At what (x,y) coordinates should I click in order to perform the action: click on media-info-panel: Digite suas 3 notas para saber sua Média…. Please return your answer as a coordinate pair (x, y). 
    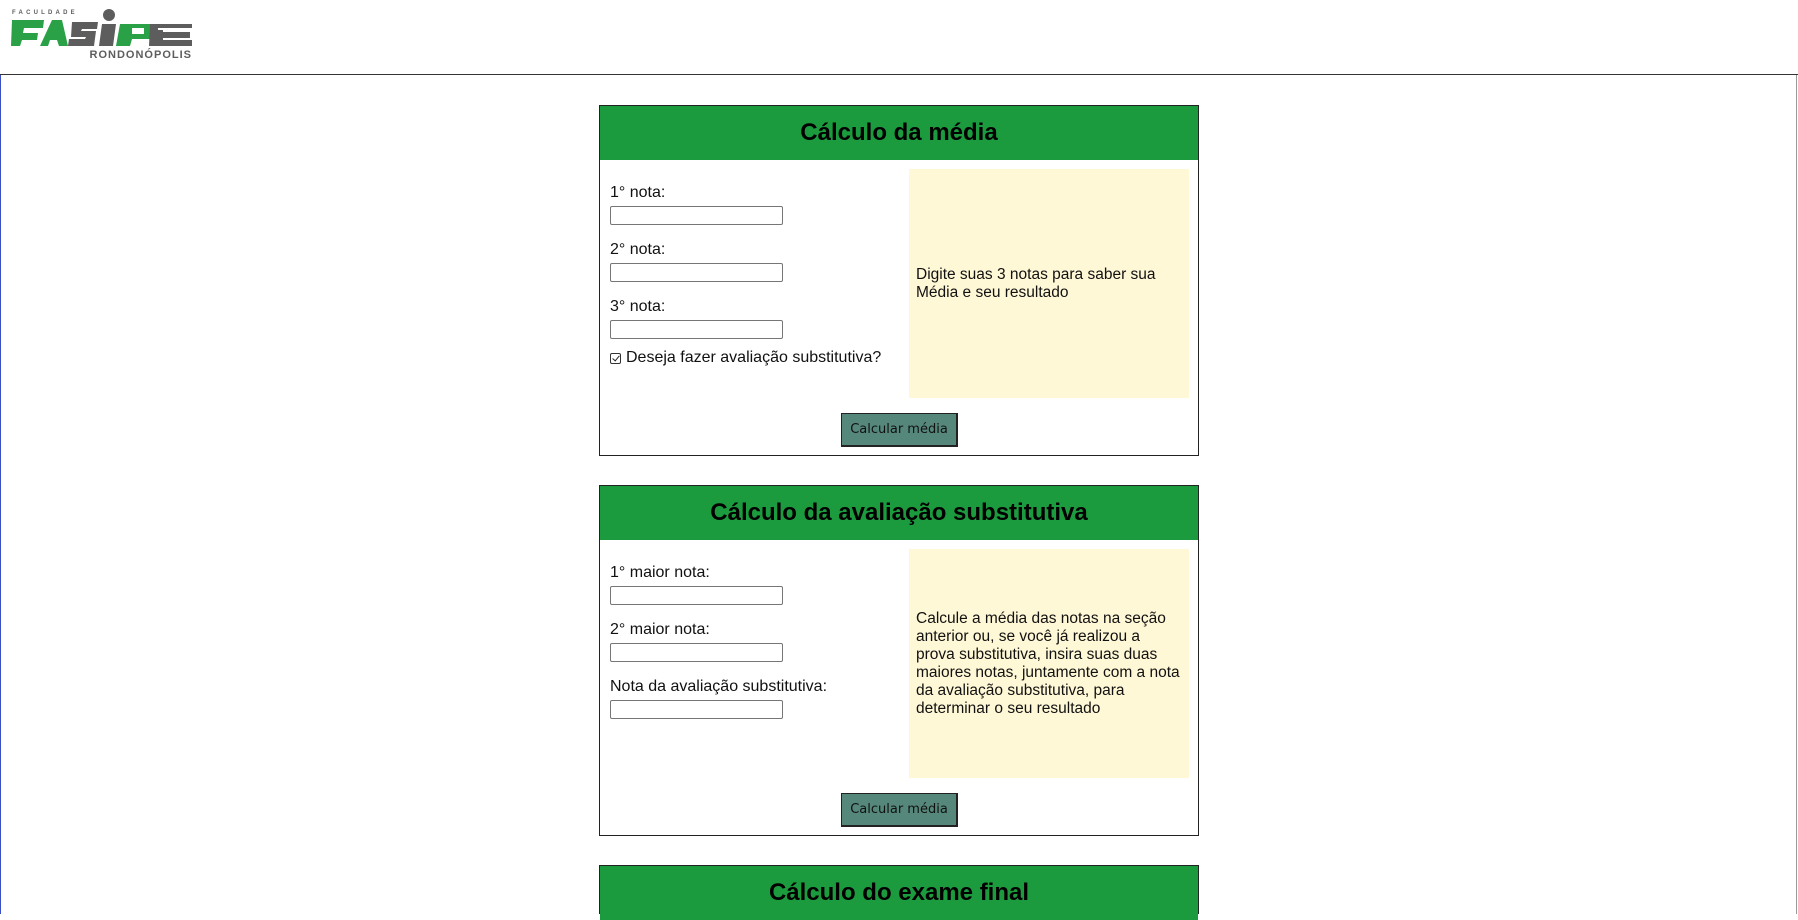
    Looking at the image, I should click on (1049, 283).